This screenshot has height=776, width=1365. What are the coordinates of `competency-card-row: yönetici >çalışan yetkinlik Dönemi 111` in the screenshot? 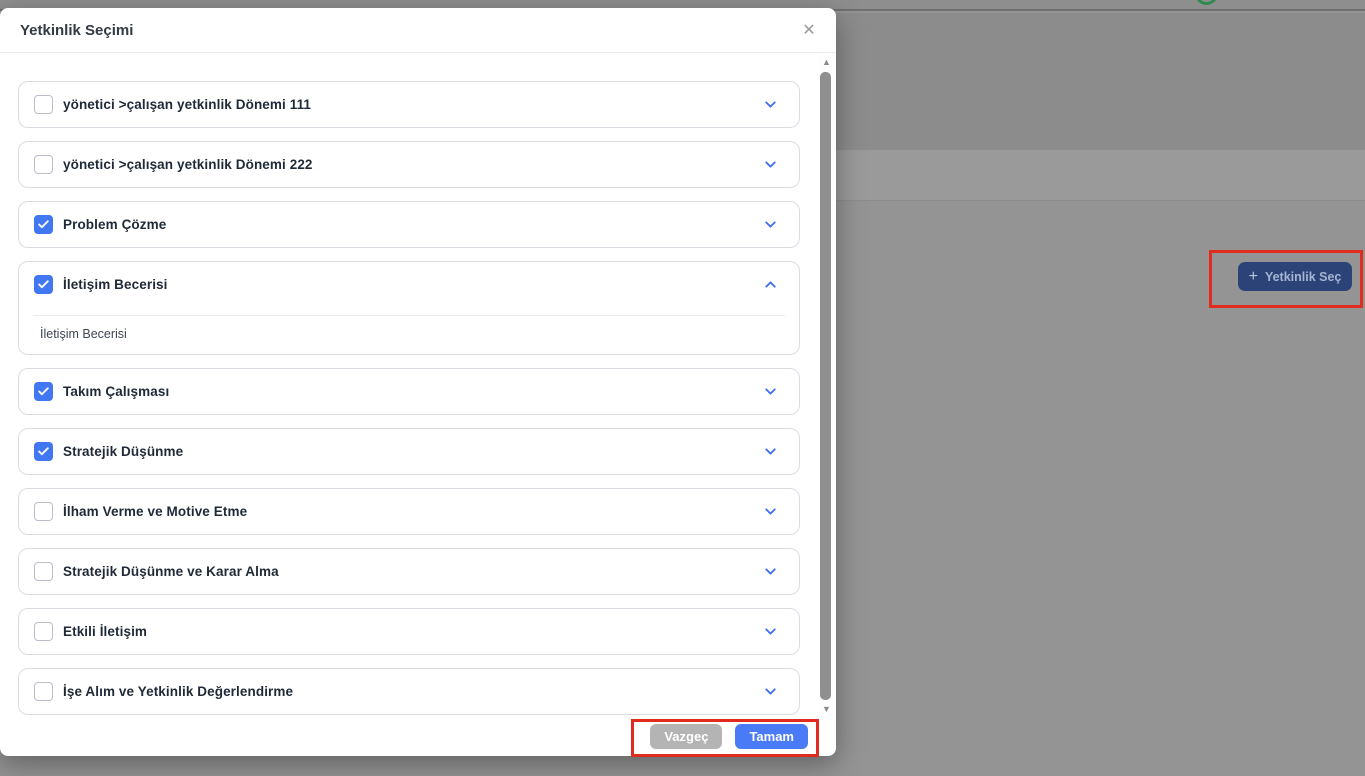 It's located at (409, 104).